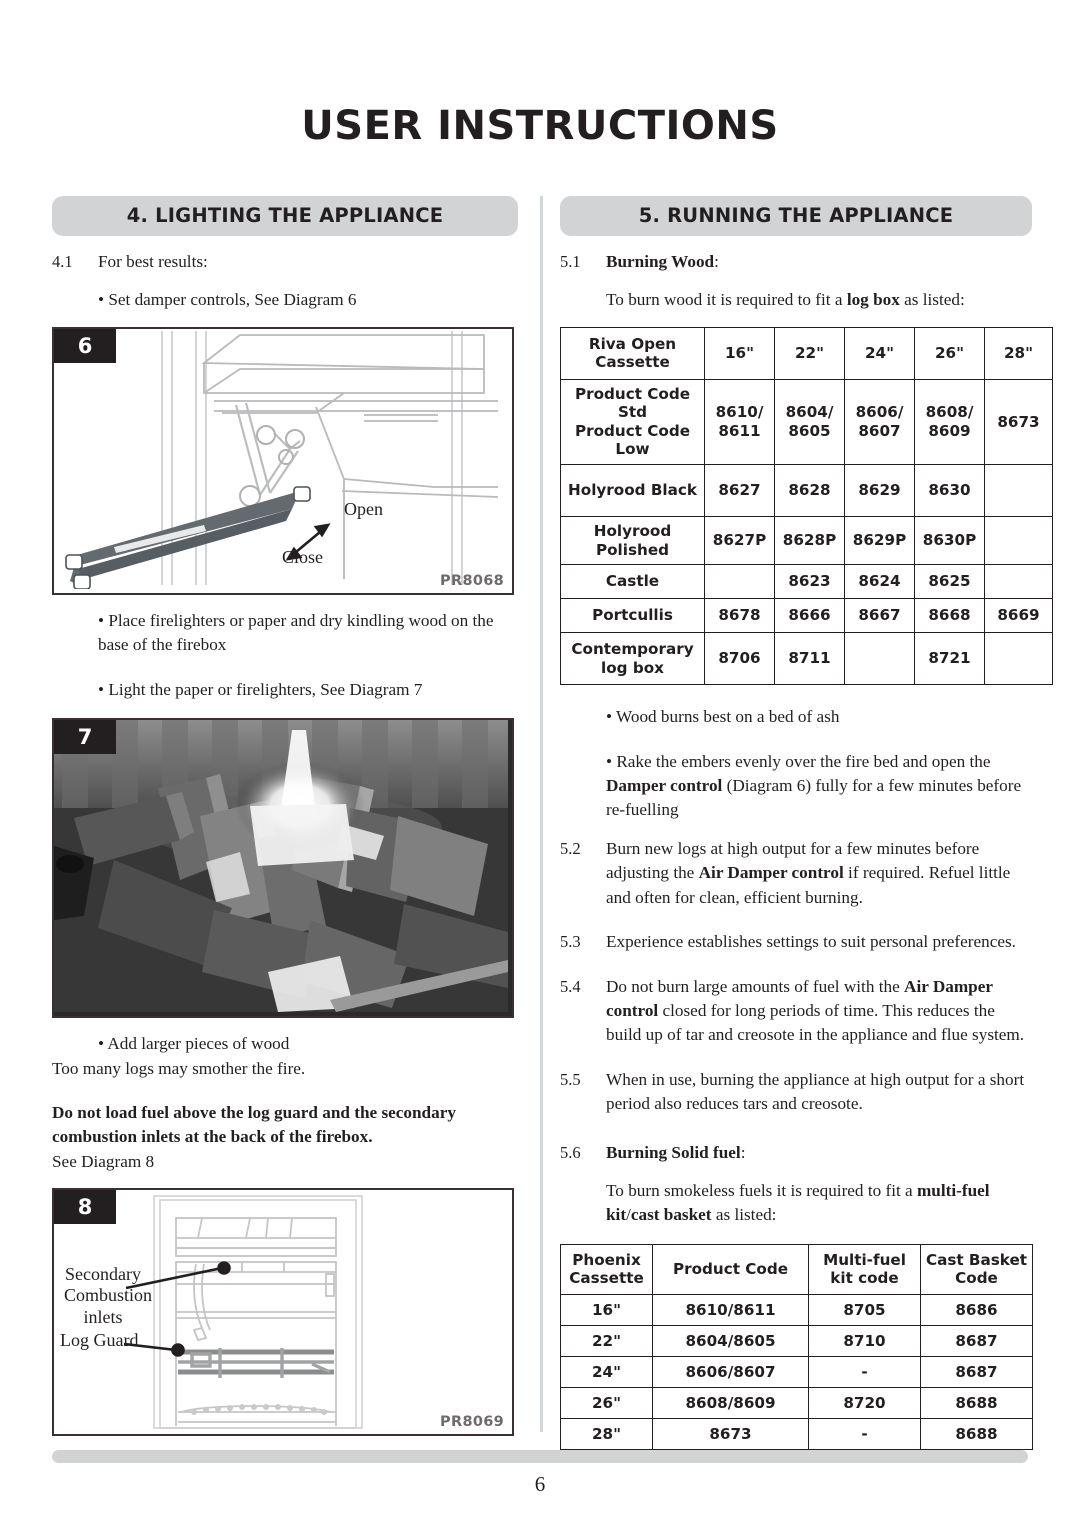  I want to click on multifuel-cell: 8610/8611, so click(730, 1309).